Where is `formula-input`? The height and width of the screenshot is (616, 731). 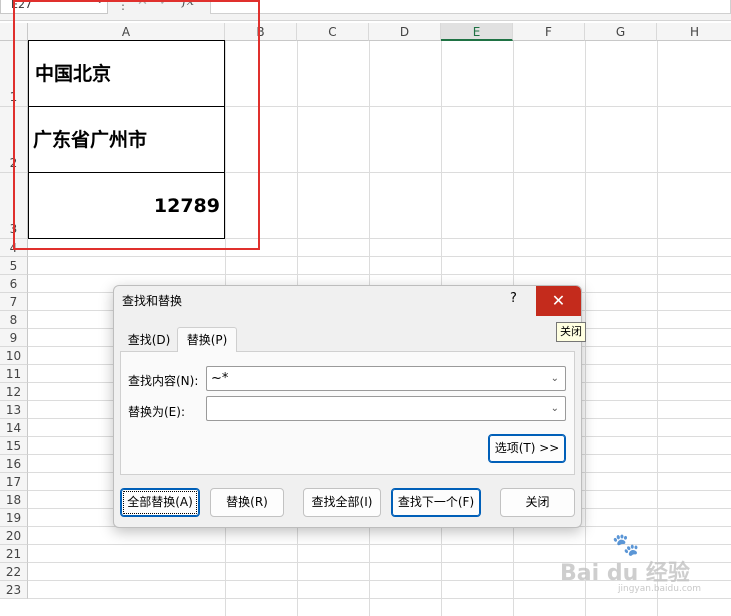 formula-input is located at coordinates (470, 7).